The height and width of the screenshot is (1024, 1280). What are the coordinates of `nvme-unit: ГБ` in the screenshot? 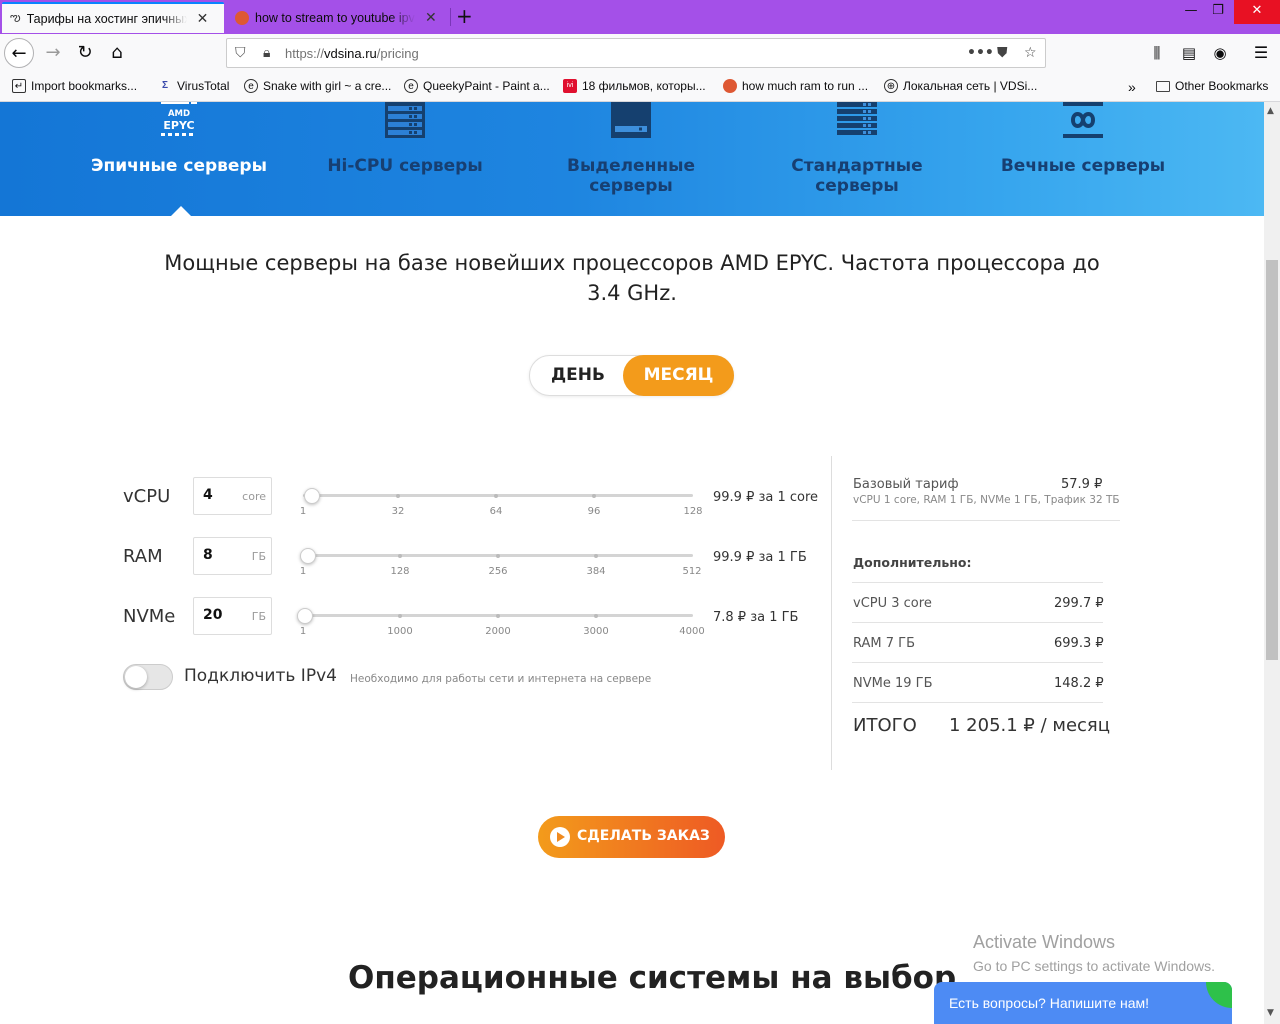 It's located at (258, 616).